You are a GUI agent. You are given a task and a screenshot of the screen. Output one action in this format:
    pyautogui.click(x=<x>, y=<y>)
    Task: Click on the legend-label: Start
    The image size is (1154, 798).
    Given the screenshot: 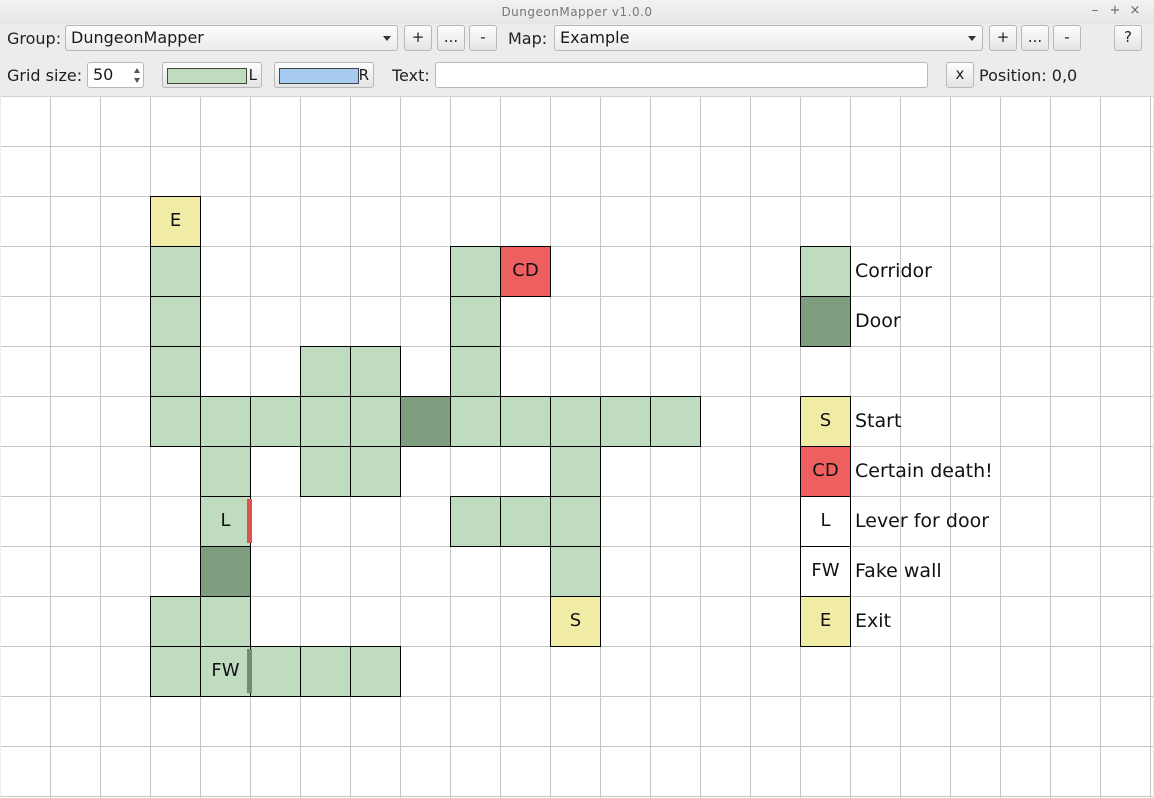 What is the action you would take?
    pyautogui.click(x=878, y=421)
    